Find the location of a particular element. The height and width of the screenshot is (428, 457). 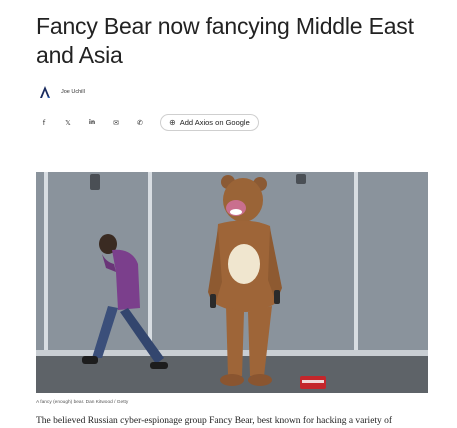

add-axios-on-google-button: ⊕ Add Axios on Google is located at coordinates (209, 122).